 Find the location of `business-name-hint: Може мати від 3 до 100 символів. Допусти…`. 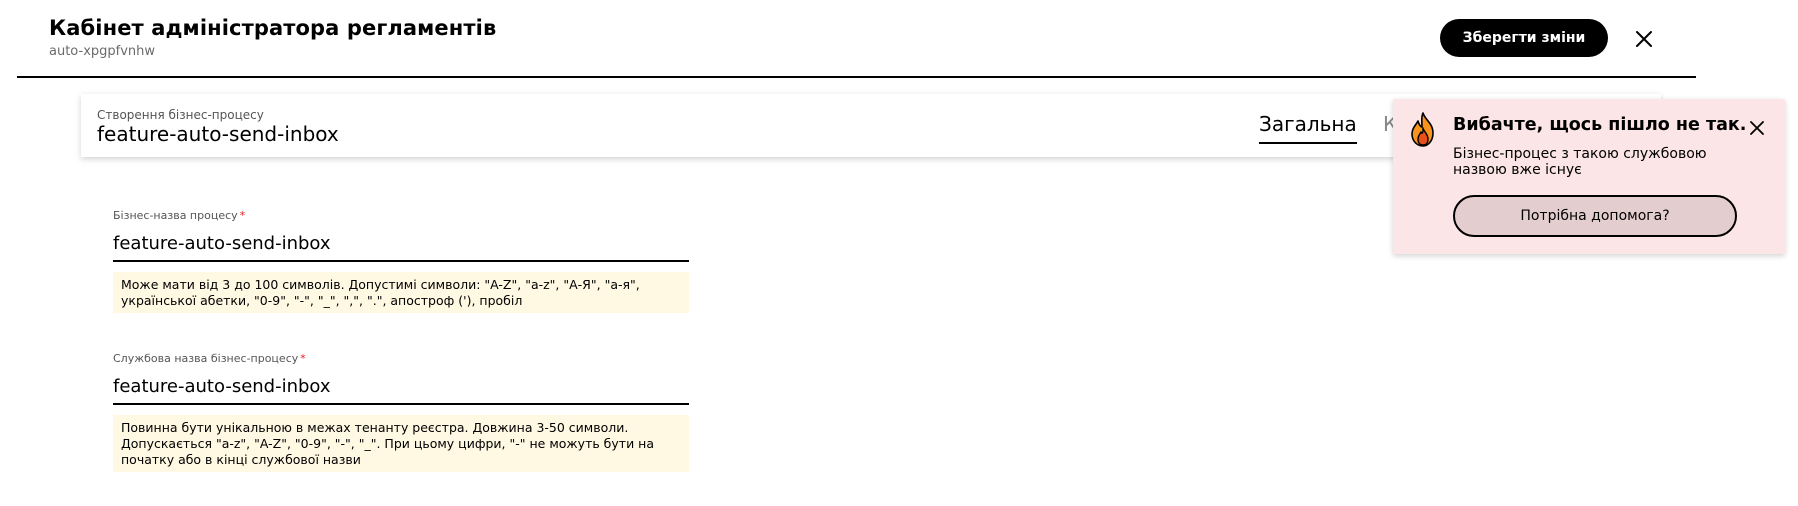

business-name-hint: Може мати від 3 до 100 символів. Допусти… is located at coordinates (401, 292).